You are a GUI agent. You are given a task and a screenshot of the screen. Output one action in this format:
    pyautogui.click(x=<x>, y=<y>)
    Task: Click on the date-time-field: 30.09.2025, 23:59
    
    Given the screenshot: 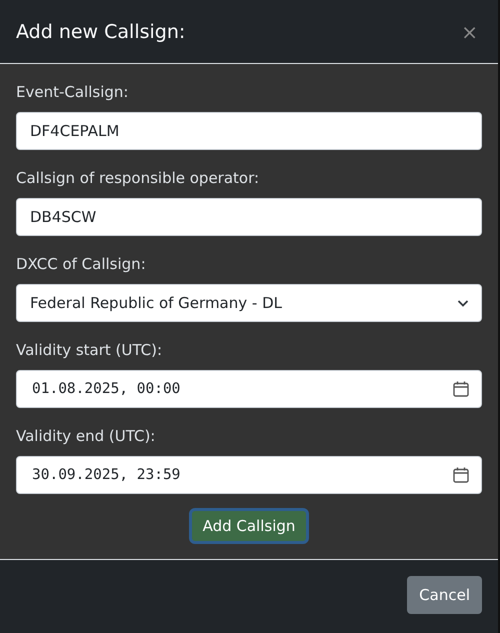 What is the action you would take?
    pyautogui.click(x=249, y=475)
    